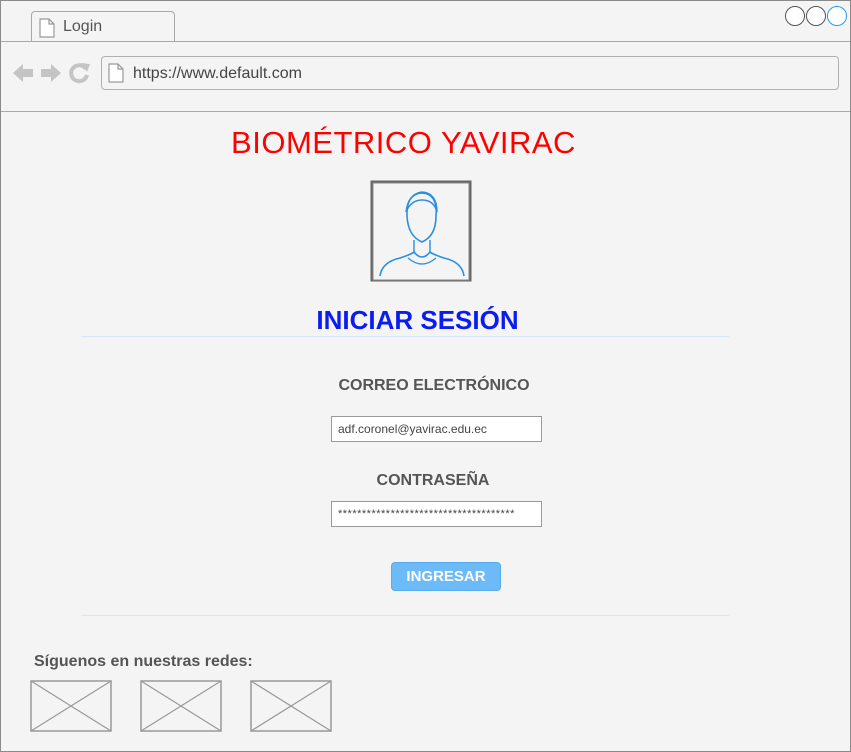  What do you see at coordinates (436, 429) in the screenshot?
I see `email-field` at bounding box center [436, 429].